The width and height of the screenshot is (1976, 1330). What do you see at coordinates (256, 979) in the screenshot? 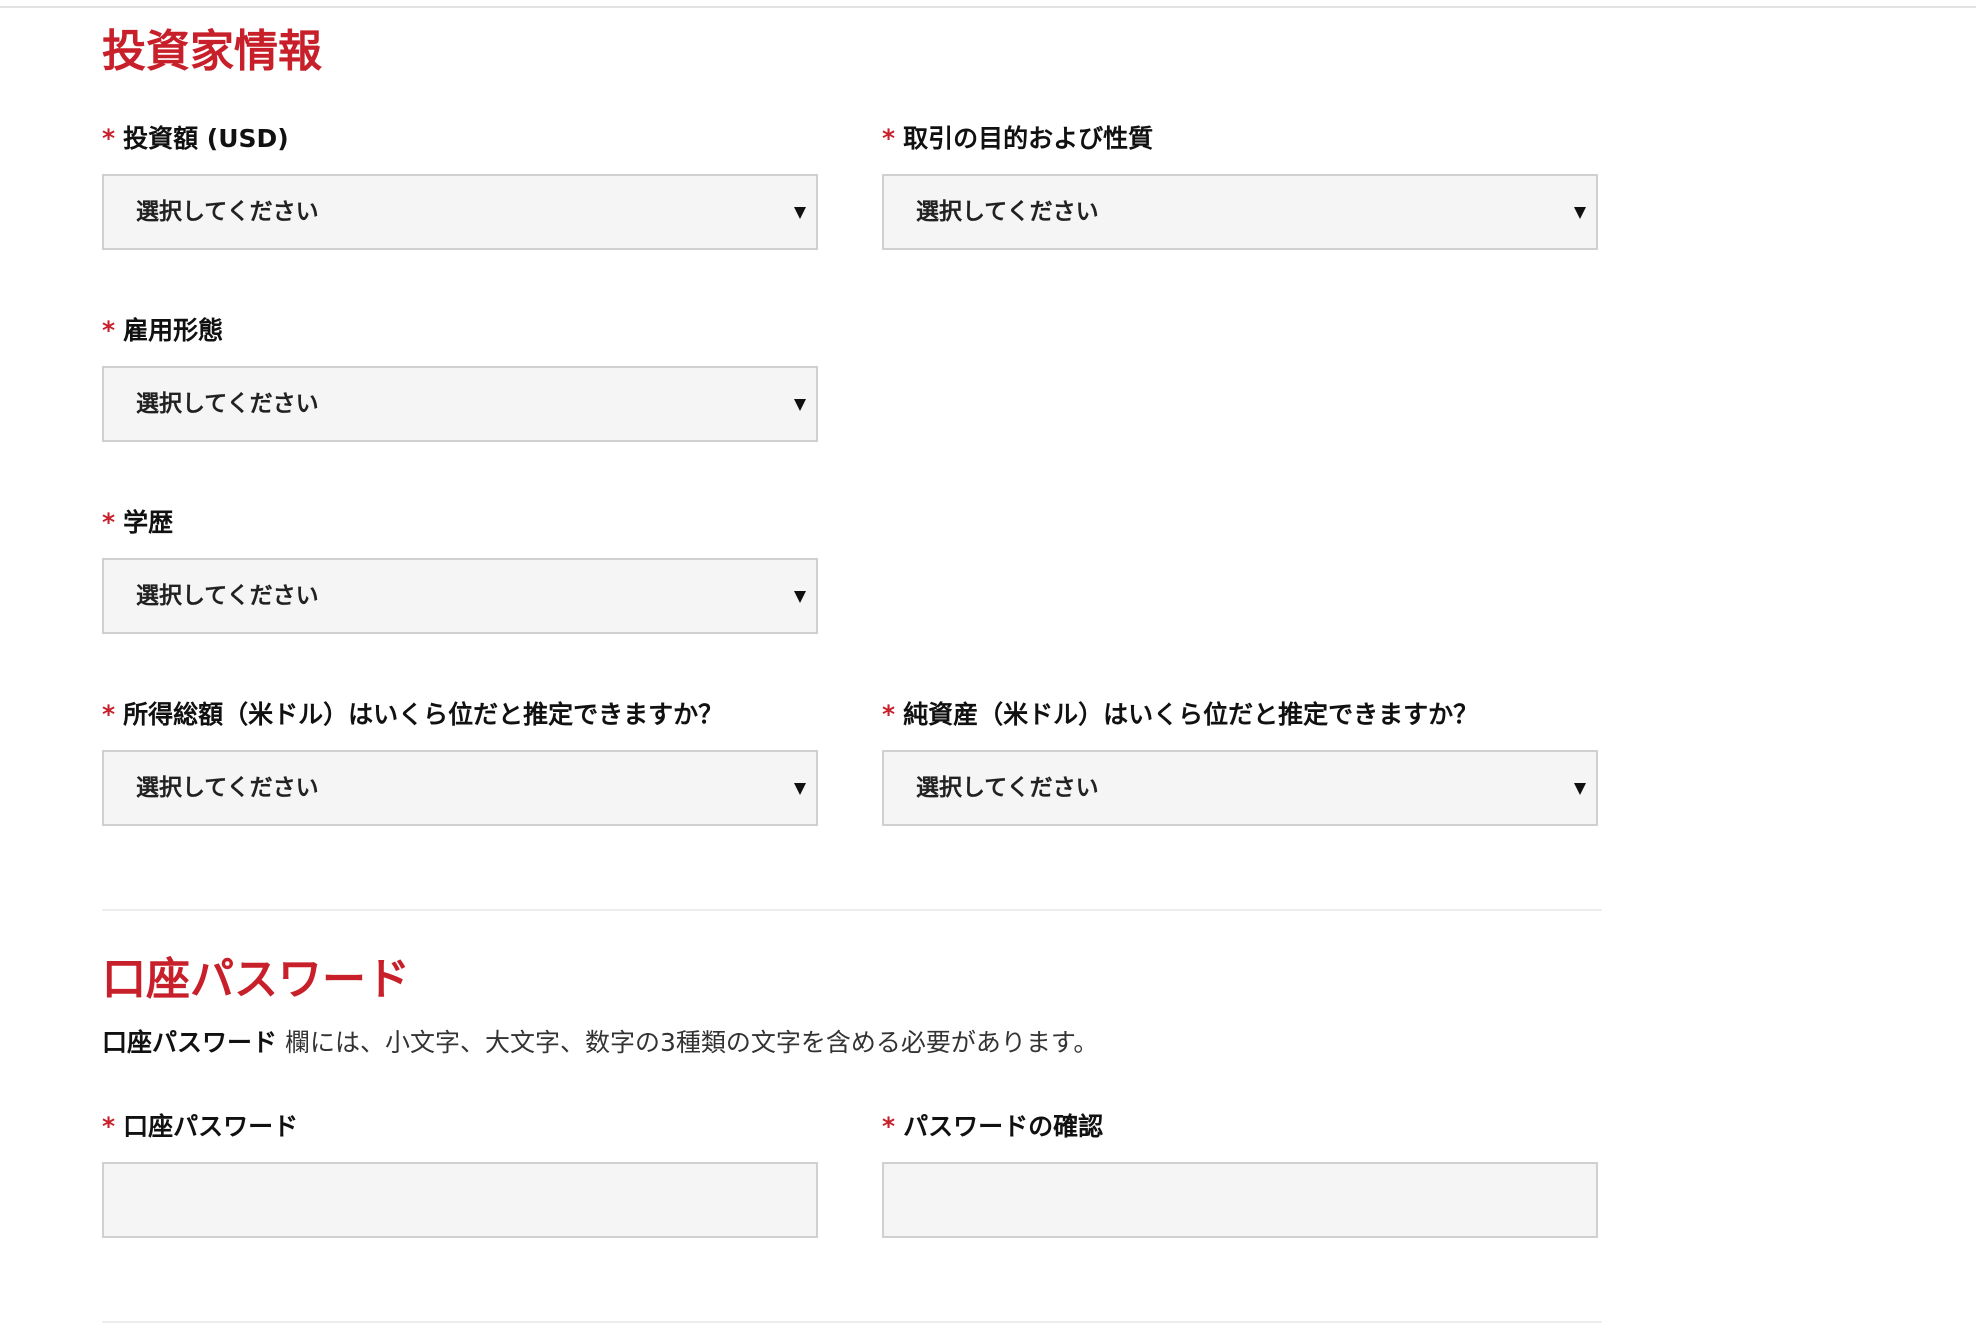
I see `password-section-title: 口座パスワード` at bounding box center [256, 979].